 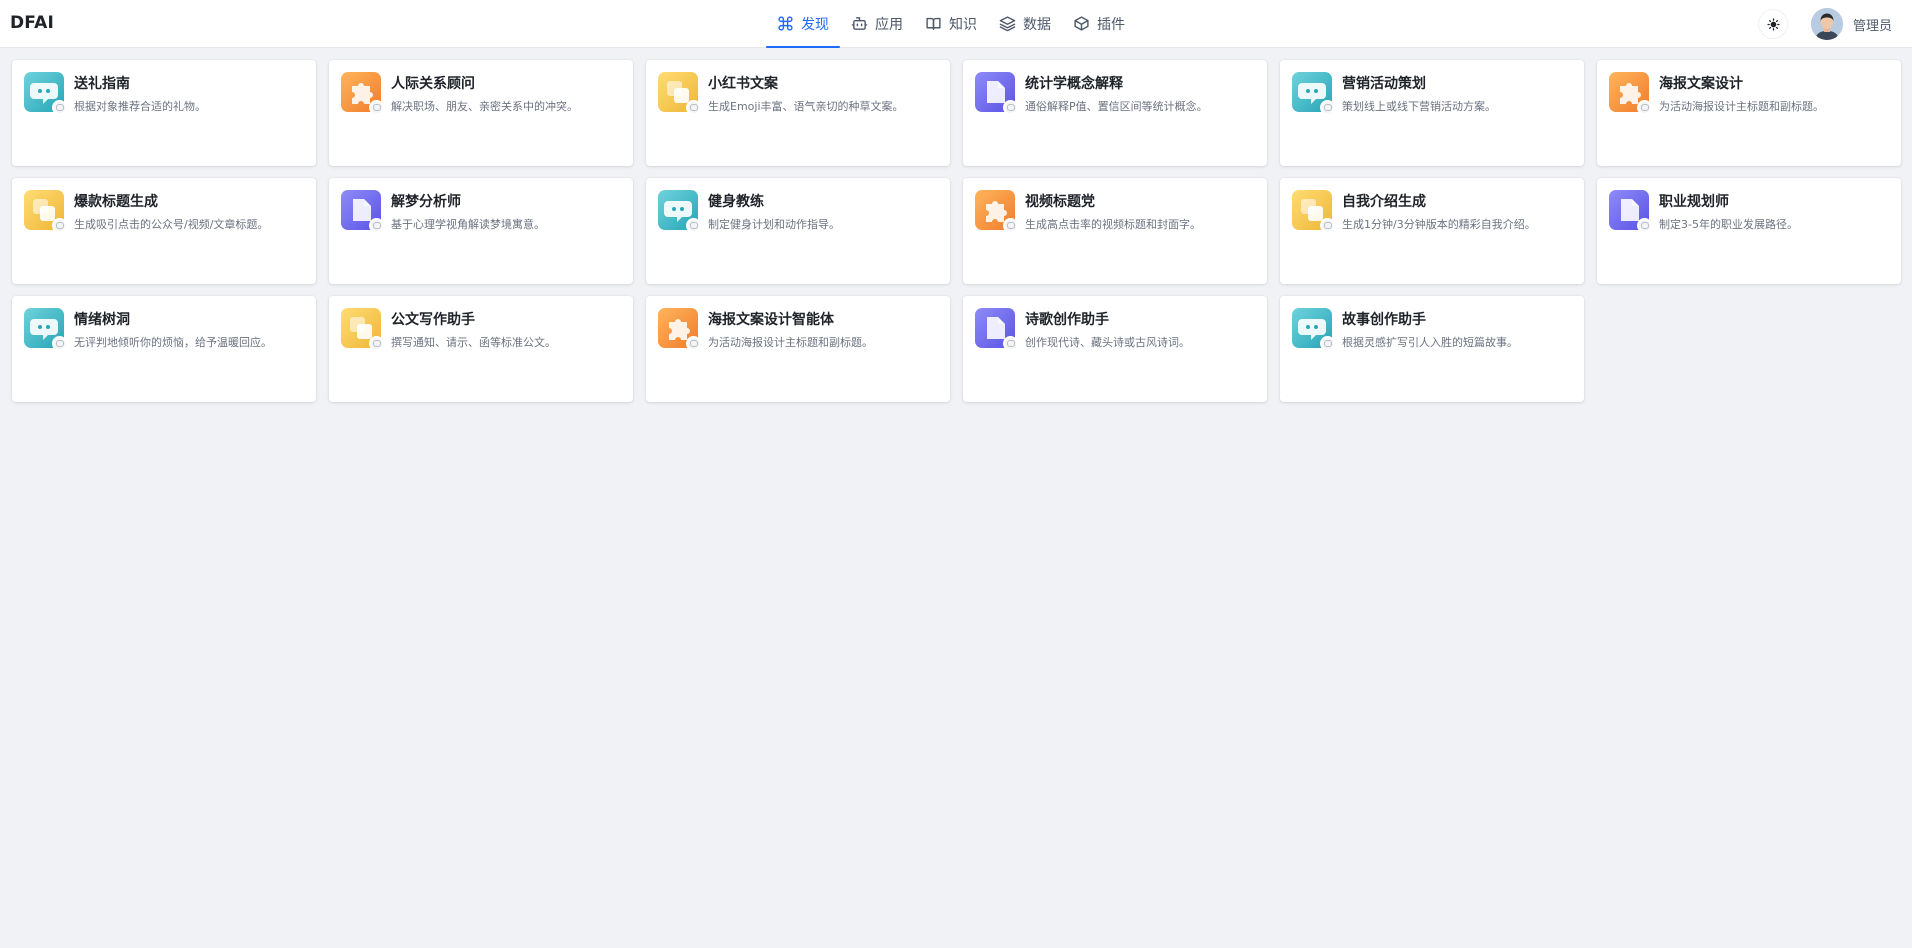 What do you see at coordinates (771, 320) in the screenshot?
I see `app-card-title: 海报文案设计智能体` at bounding box center [771, 320].